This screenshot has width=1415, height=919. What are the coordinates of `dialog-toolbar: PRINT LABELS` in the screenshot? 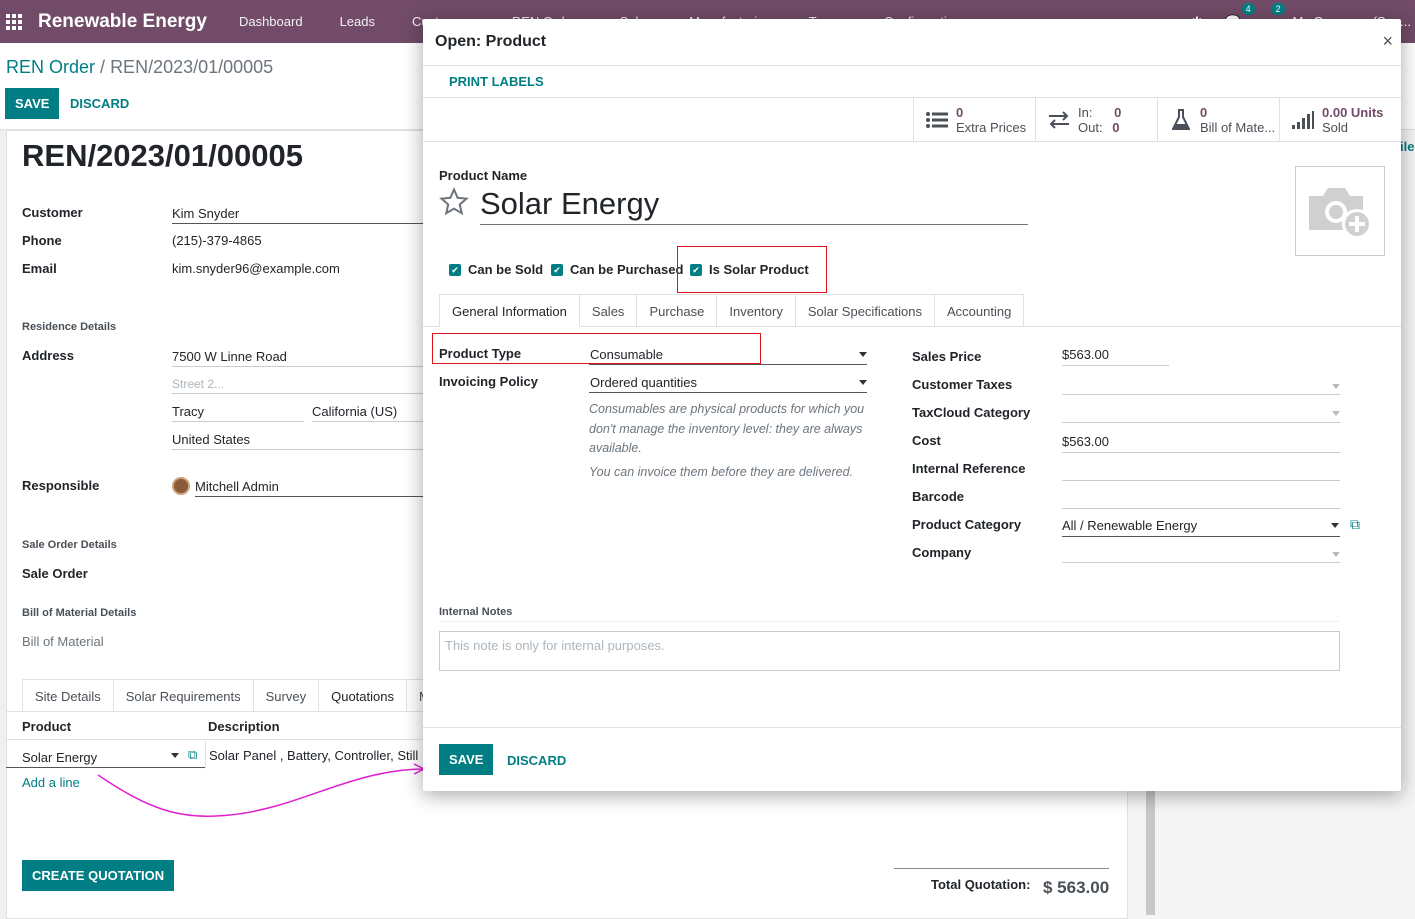 It's located at (912, 82).